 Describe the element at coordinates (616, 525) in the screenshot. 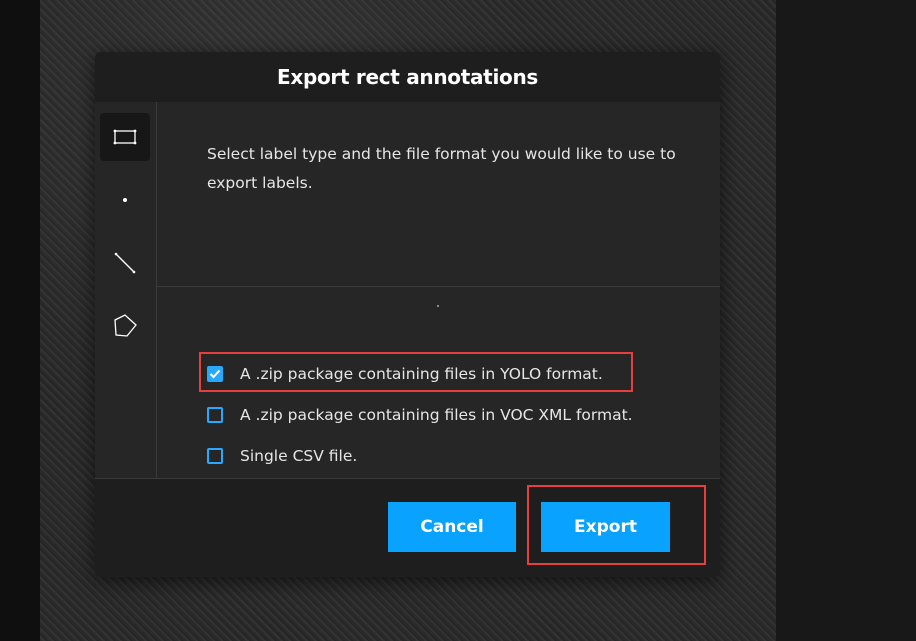

I see `export-button-highlight` at that location.